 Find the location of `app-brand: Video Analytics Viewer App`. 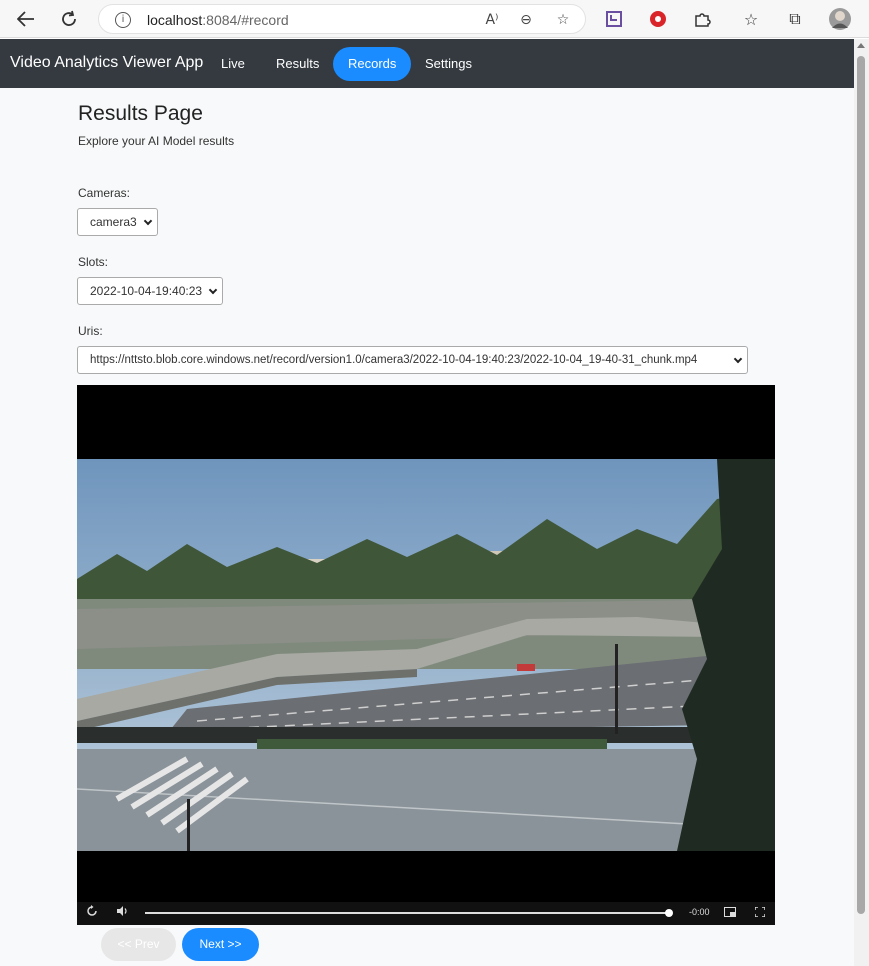

app-brand: Video Analytics Viewer App is located at coordinates (106, 63).